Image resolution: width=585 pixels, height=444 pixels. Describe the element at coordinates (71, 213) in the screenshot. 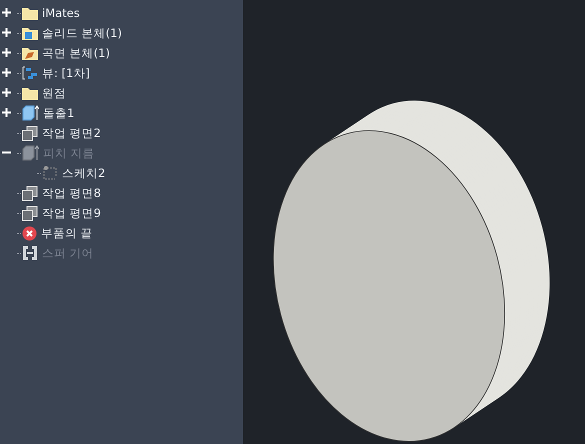

I see `tree-item-label: 작업 평면9` at that location.